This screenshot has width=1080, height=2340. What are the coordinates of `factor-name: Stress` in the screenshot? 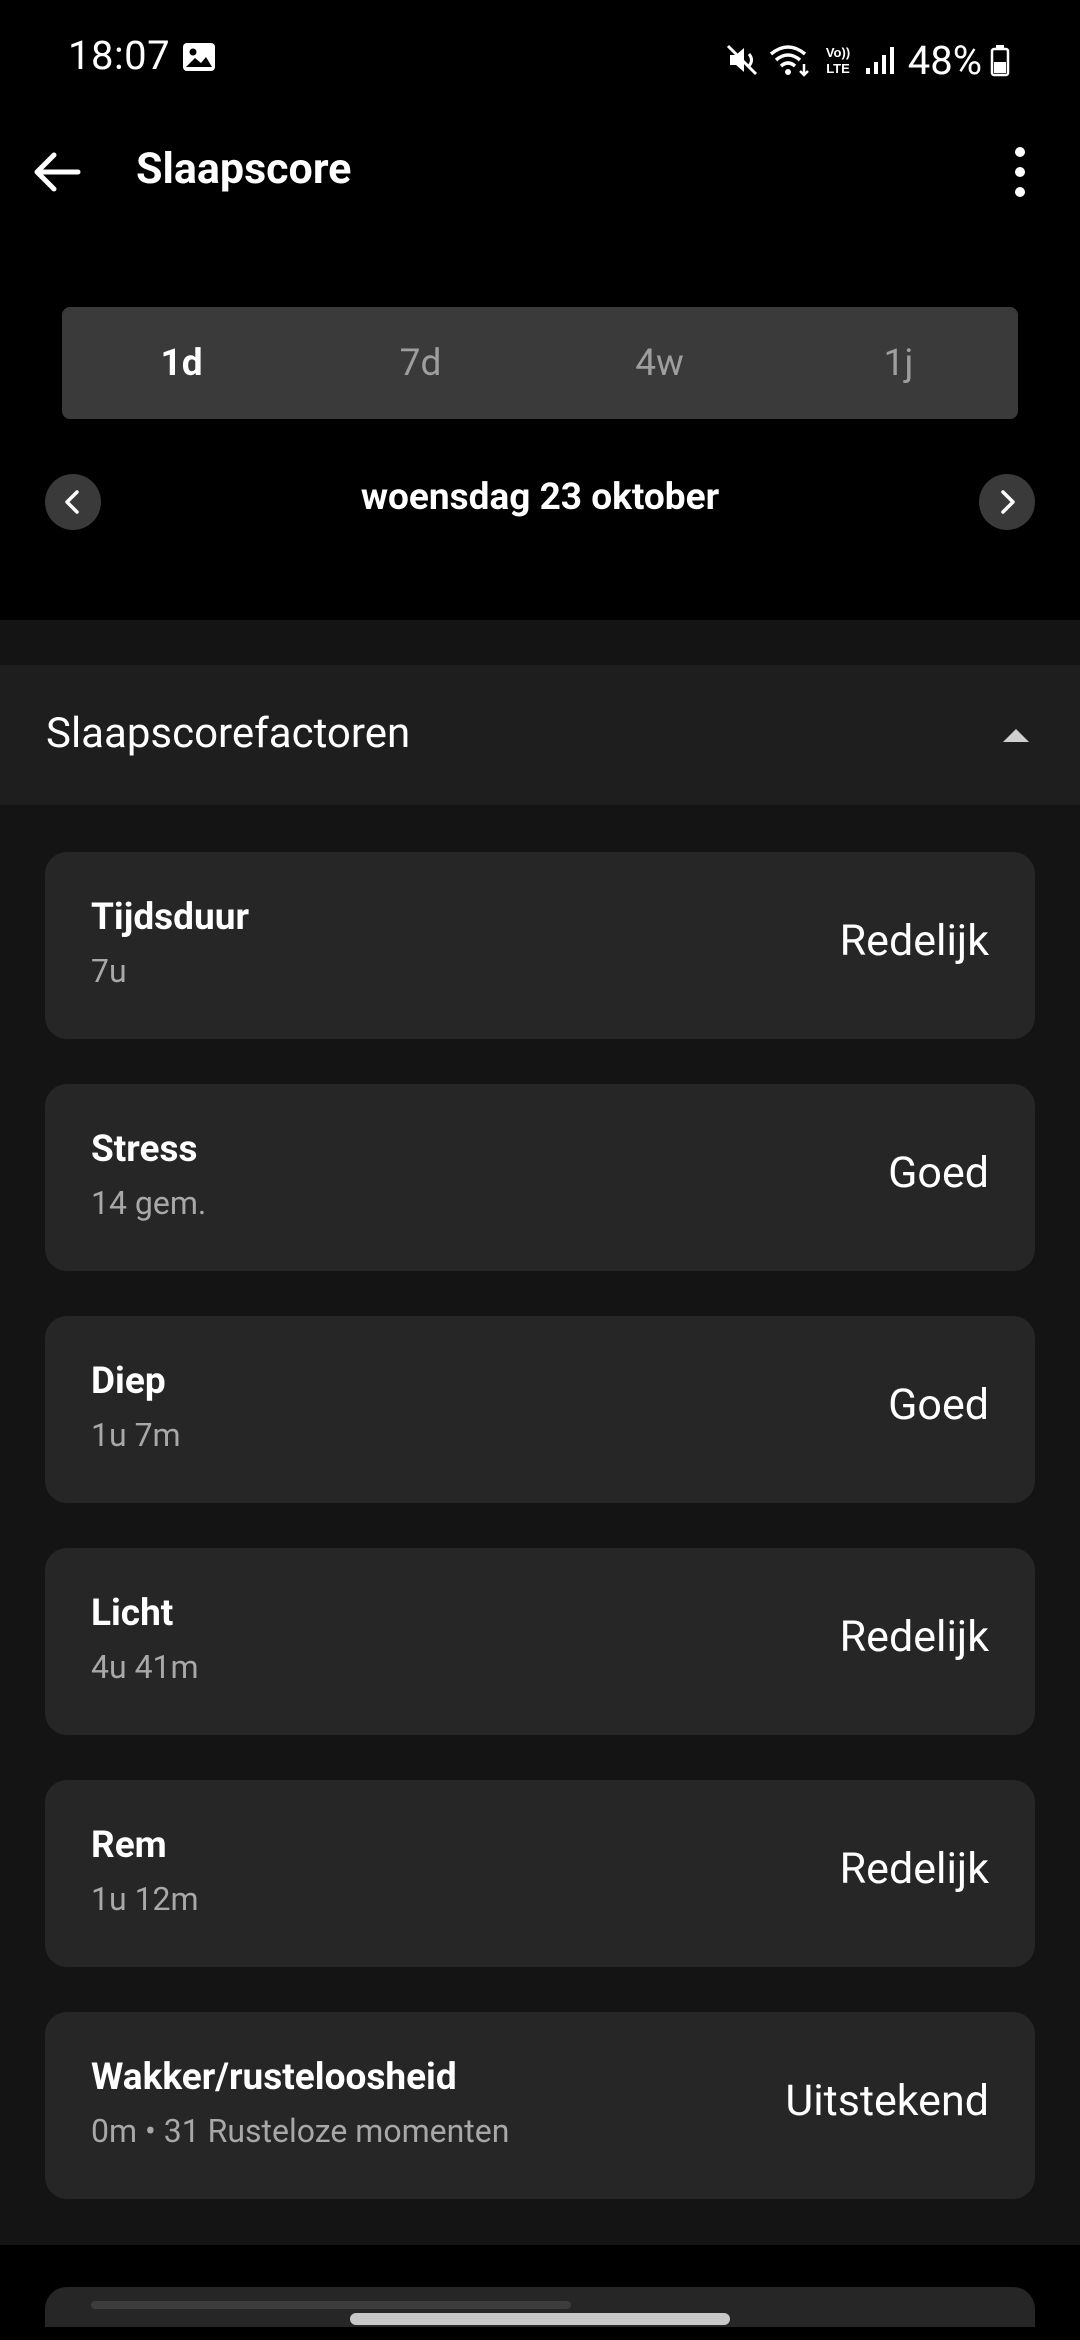 It's located at (144, 1149).